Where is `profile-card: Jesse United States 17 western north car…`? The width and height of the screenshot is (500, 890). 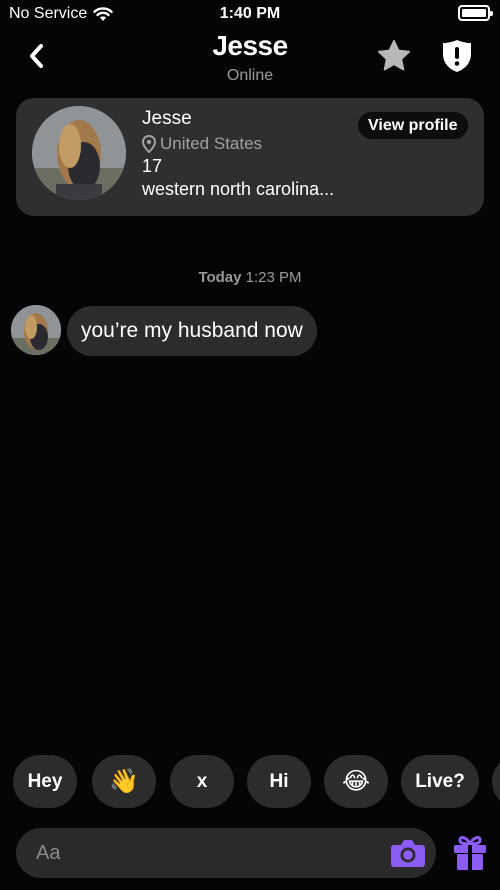 profile-card: Jesse United States 17 western north car… is located at coordinates (250, 157).